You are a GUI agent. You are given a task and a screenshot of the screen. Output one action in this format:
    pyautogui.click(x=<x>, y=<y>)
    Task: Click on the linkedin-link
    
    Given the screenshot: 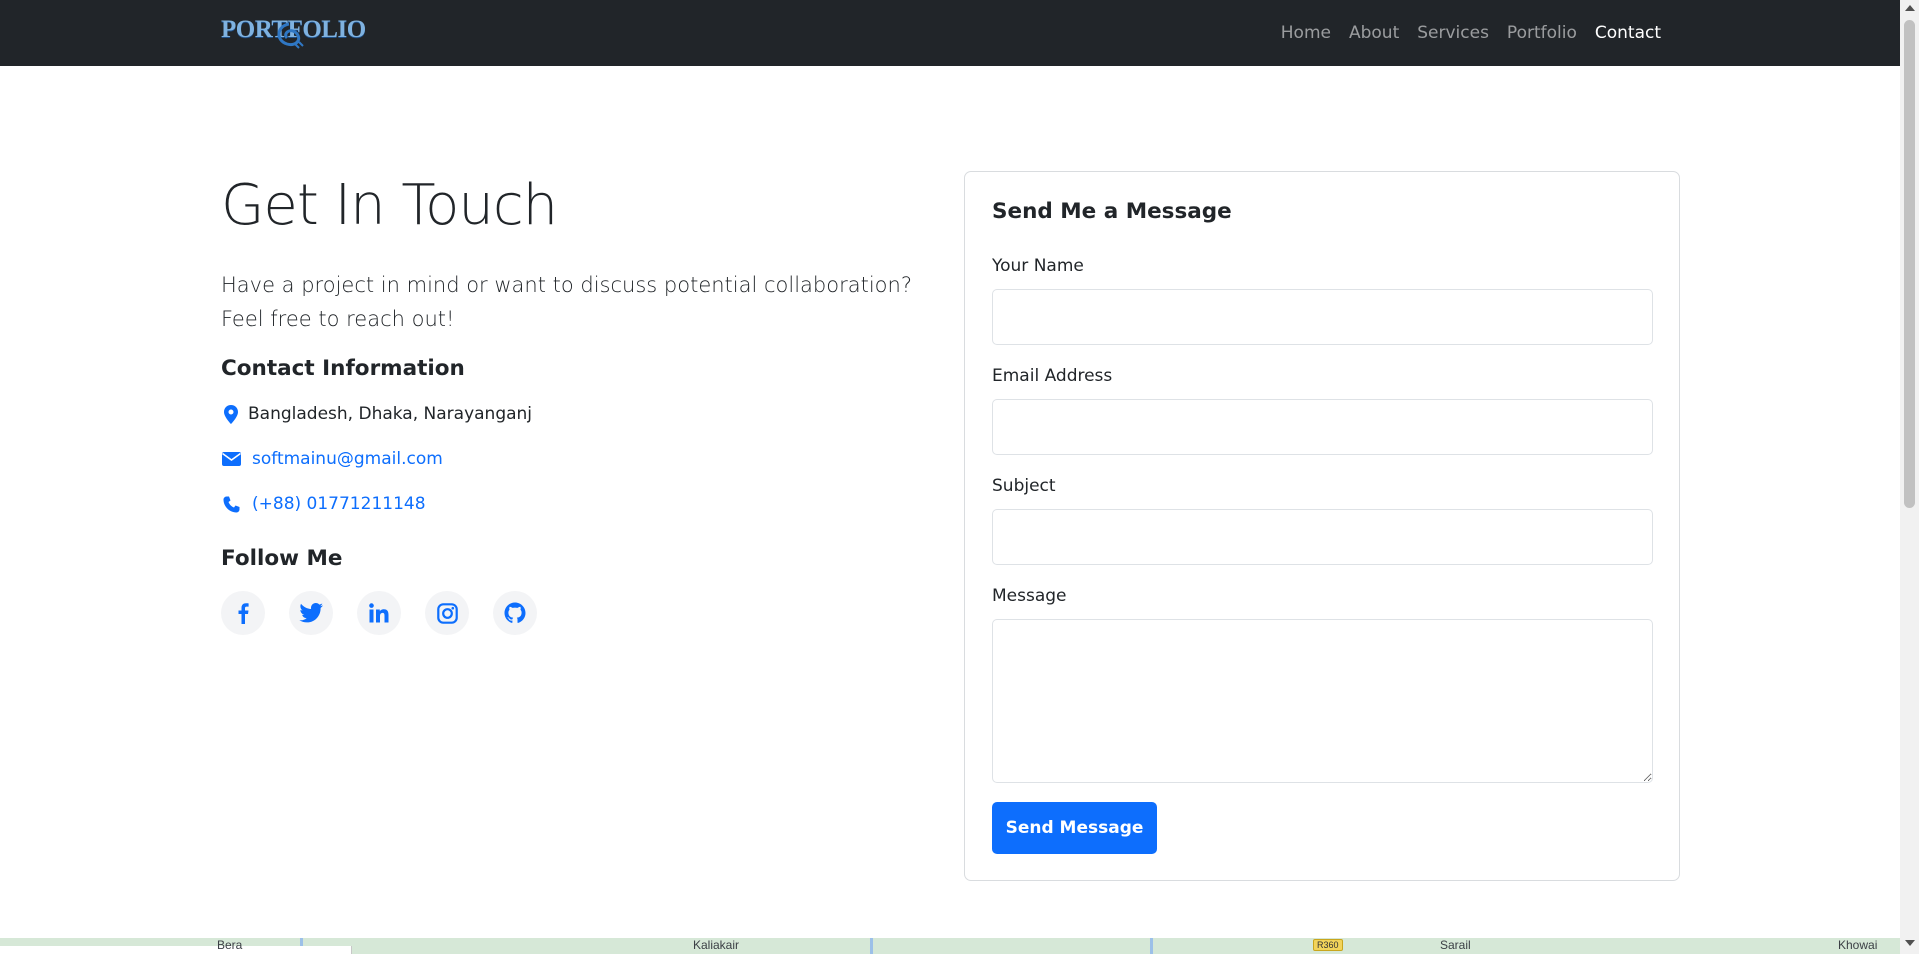 What is the action you would take?
    pyautogui.click(x=379, y=613)
    